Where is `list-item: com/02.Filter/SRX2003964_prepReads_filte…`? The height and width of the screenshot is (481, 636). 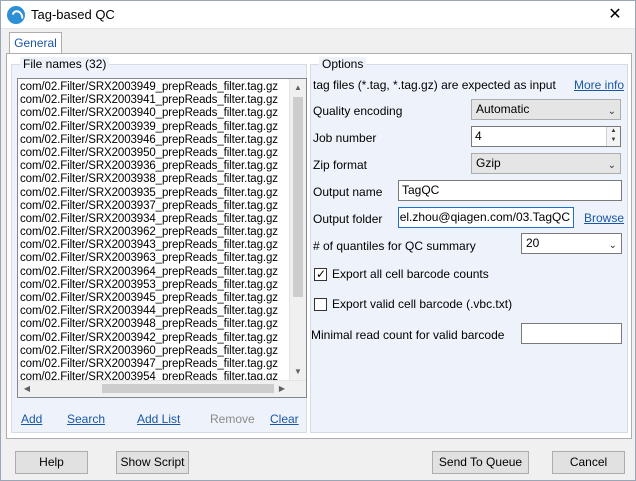
list-item: com/02.Filter/SRX2003964_prepReads_filte… is located at coordinates (155, 272).